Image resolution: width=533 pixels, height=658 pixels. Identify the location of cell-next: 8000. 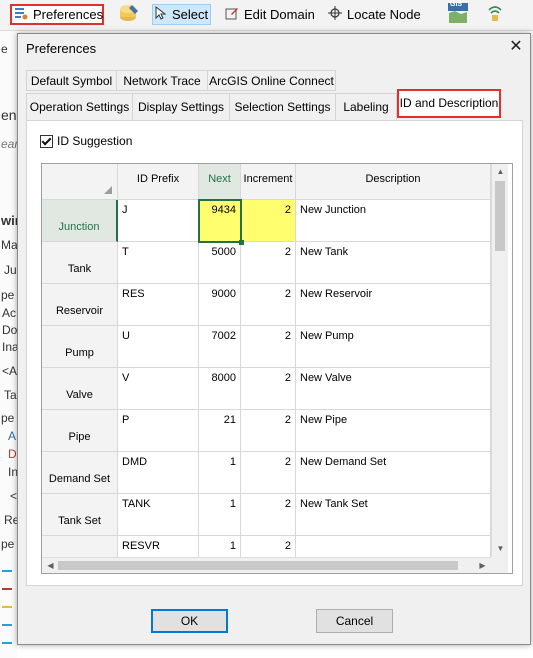
(220, 389).